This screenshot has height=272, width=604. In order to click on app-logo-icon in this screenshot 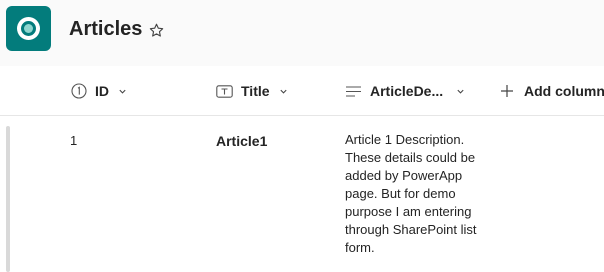, I will do `click(28, 28)`.